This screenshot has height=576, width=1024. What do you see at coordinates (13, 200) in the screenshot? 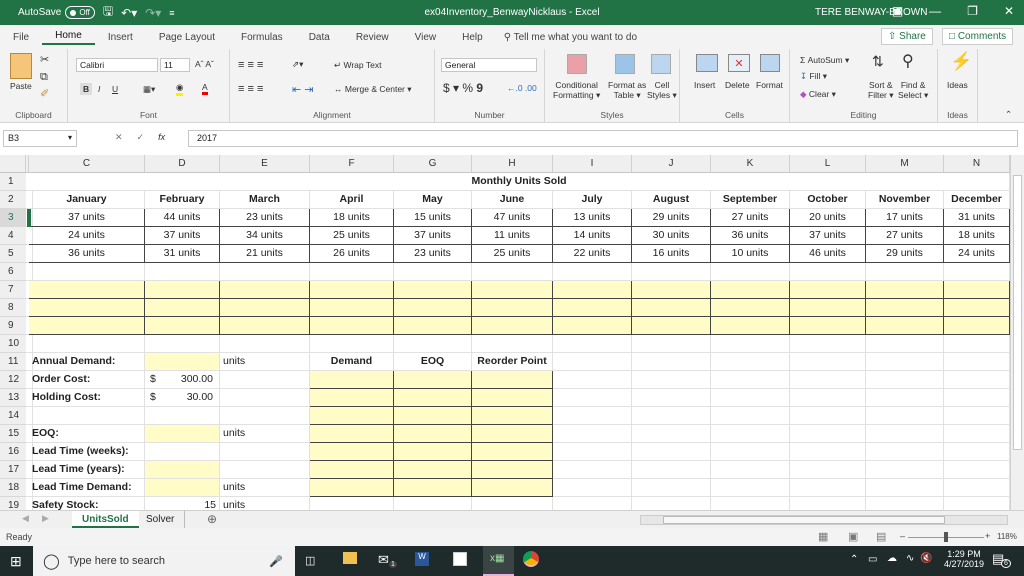
I see `row-header-2: 2` at bounding box center [13, 200].